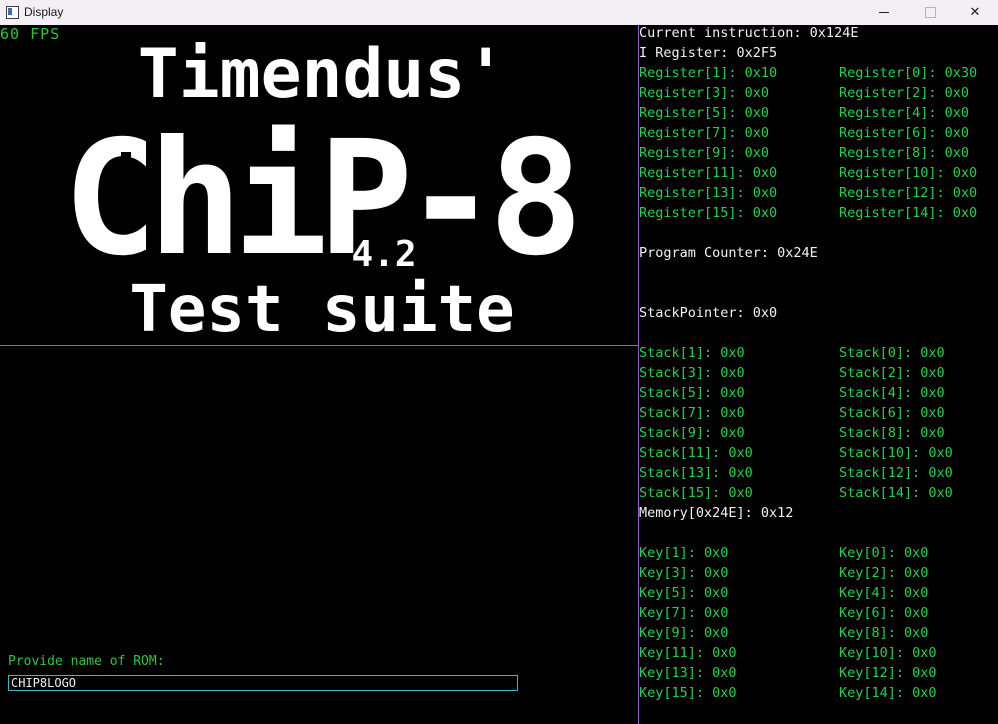 Image resolution: width=998 pixels, height=724 pixels. What do you see at coordinates (908, 213) in the screenshot?
I see `register-row: Register[14]: 0x0` at bounding box center [908, 213].